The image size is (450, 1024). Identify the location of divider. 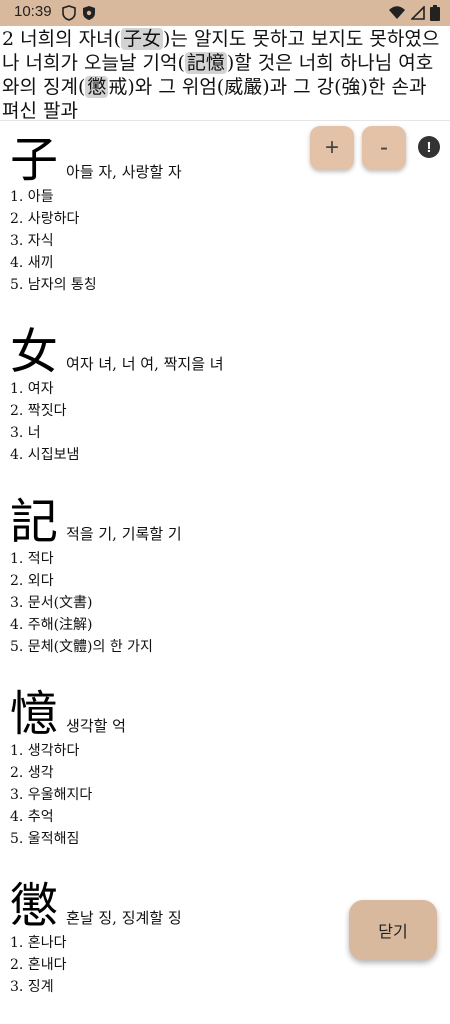
(225, 120).